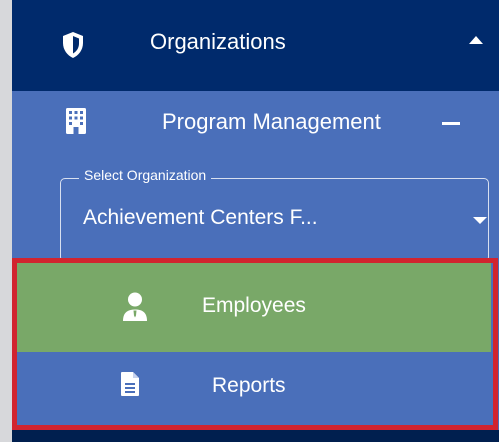  Describe the element at coordinates (480, 220) in the screenshot. I see `chevron-down-icon` at that location.